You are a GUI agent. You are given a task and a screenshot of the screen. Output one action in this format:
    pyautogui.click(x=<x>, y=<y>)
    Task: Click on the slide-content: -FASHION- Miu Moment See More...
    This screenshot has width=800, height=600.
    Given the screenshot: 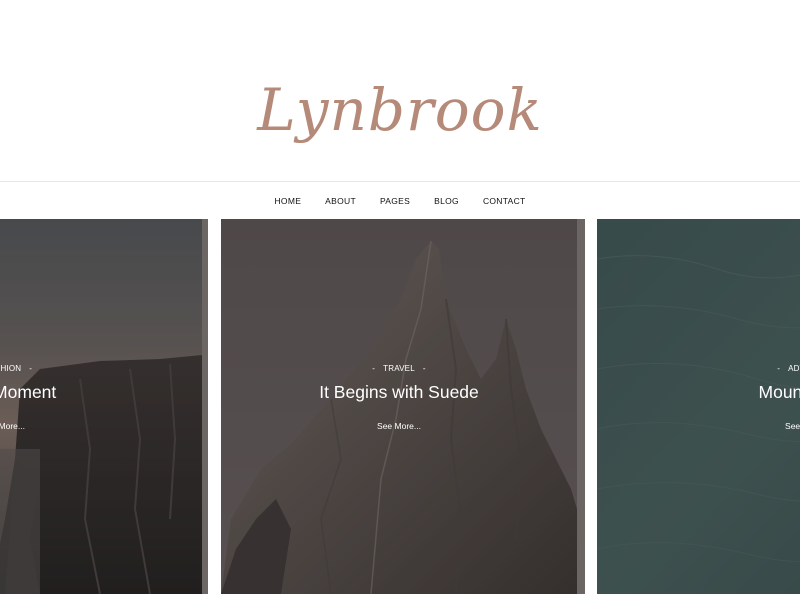 What is the action you would take?
    pyautogui.click(x=28, y=397)
    